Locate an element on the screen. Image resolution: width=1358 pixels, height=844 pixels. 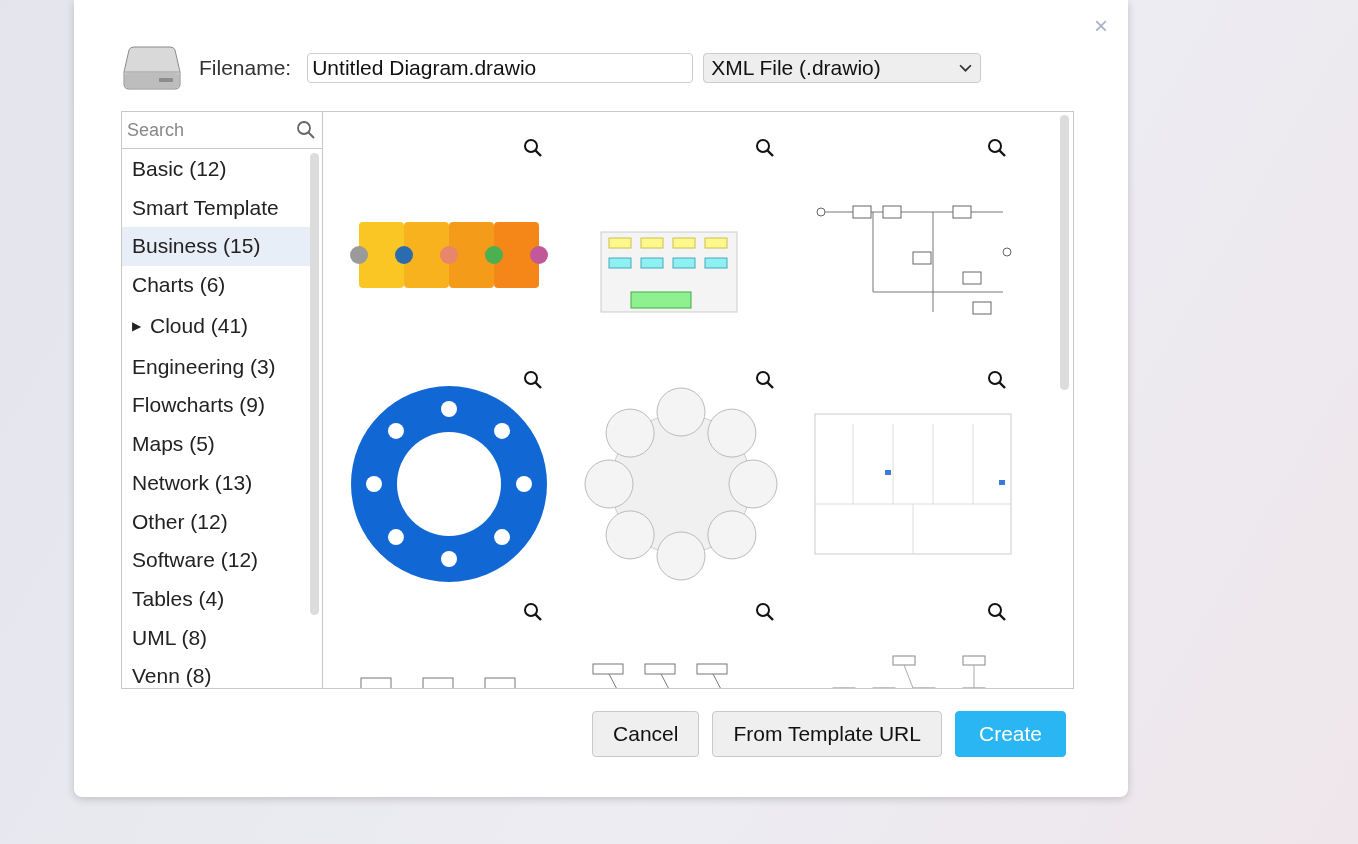
category-item: Network (13) is located at coordinates (216, 483).